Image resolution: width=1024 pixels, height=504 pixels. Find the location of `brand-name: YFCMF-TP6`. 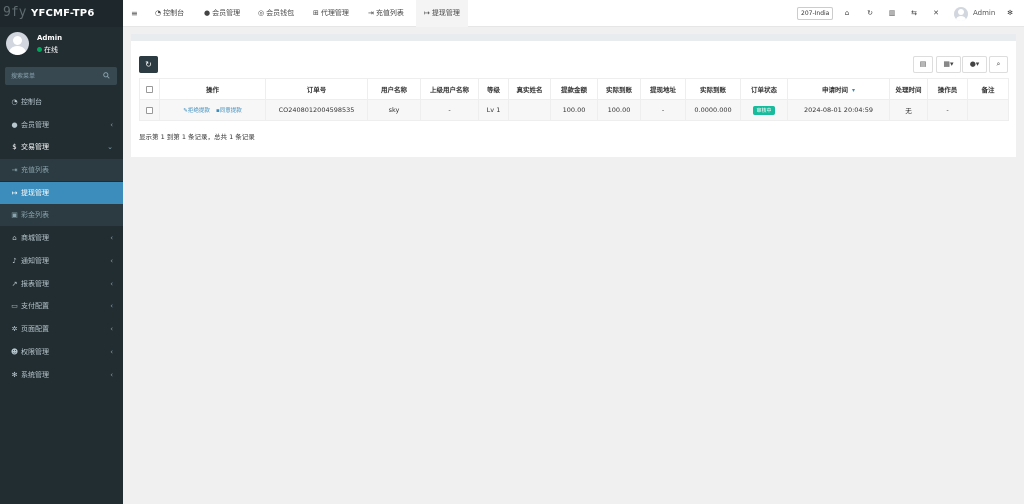

brand-name: YFCMF-TP6 is located at coordinates (63, 13).